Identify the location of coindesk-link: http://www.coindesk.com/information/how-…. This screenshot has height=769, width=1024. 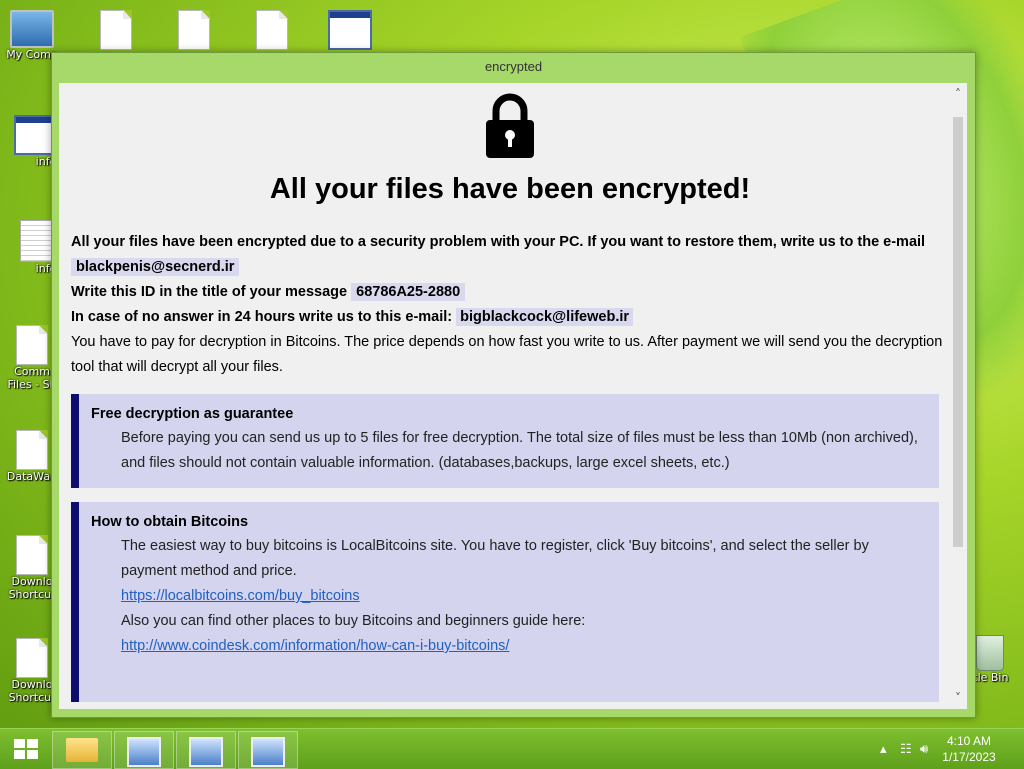
(315, 646).